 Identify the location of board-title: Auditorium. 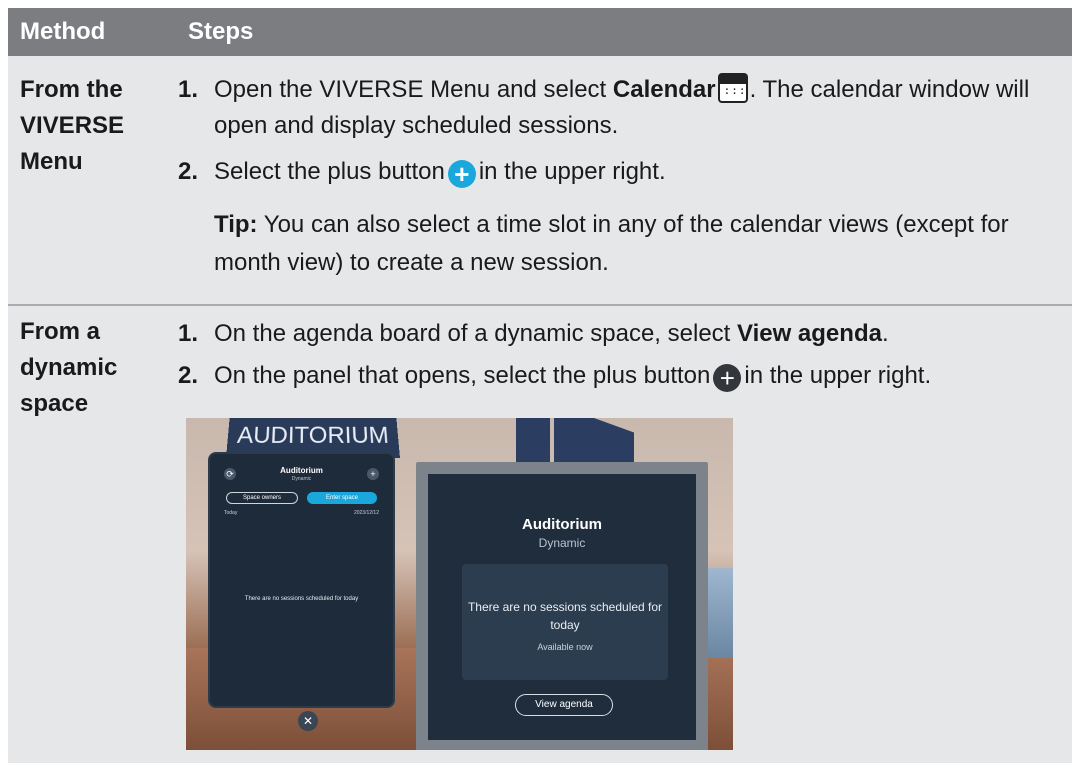
(562, 524).